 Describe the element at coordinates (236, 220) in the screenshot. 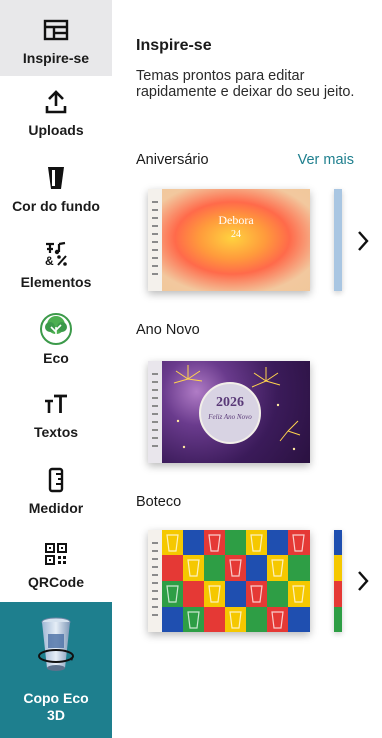

I see `card-name-text: Debora` at that location.